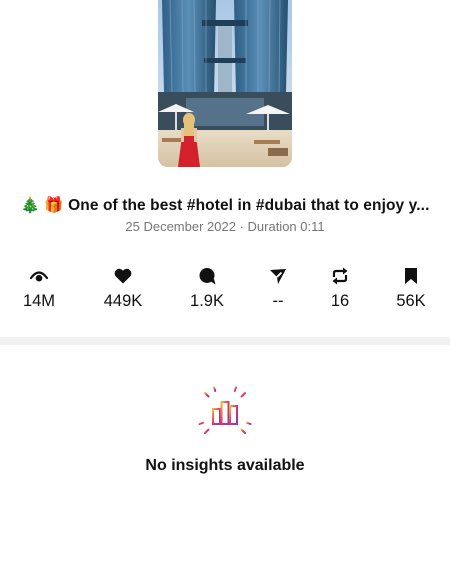 The height and width of the screenshot is (563, 450). Describe the element at coordinates (39, 301) in the screenshot. I see `views-count: 14M` at that location.